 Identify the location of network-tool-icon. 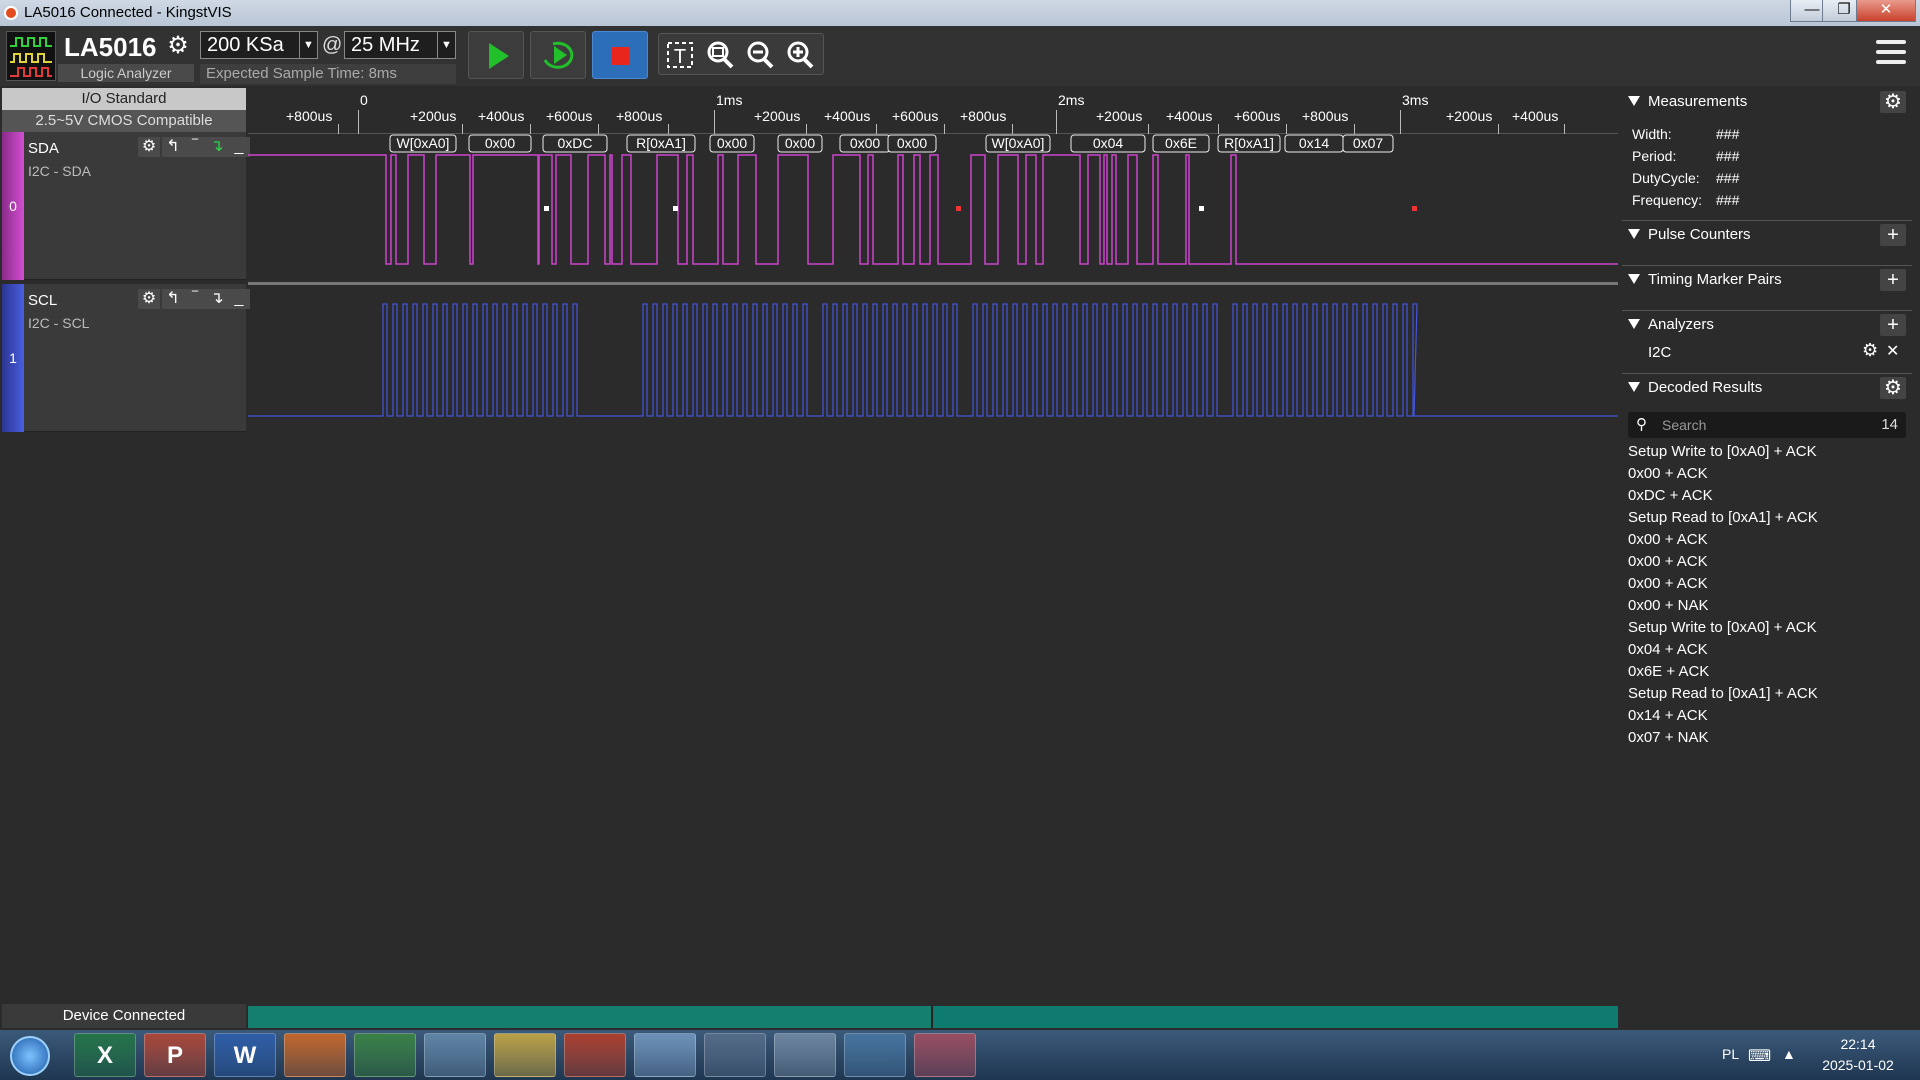
(385, 1055).